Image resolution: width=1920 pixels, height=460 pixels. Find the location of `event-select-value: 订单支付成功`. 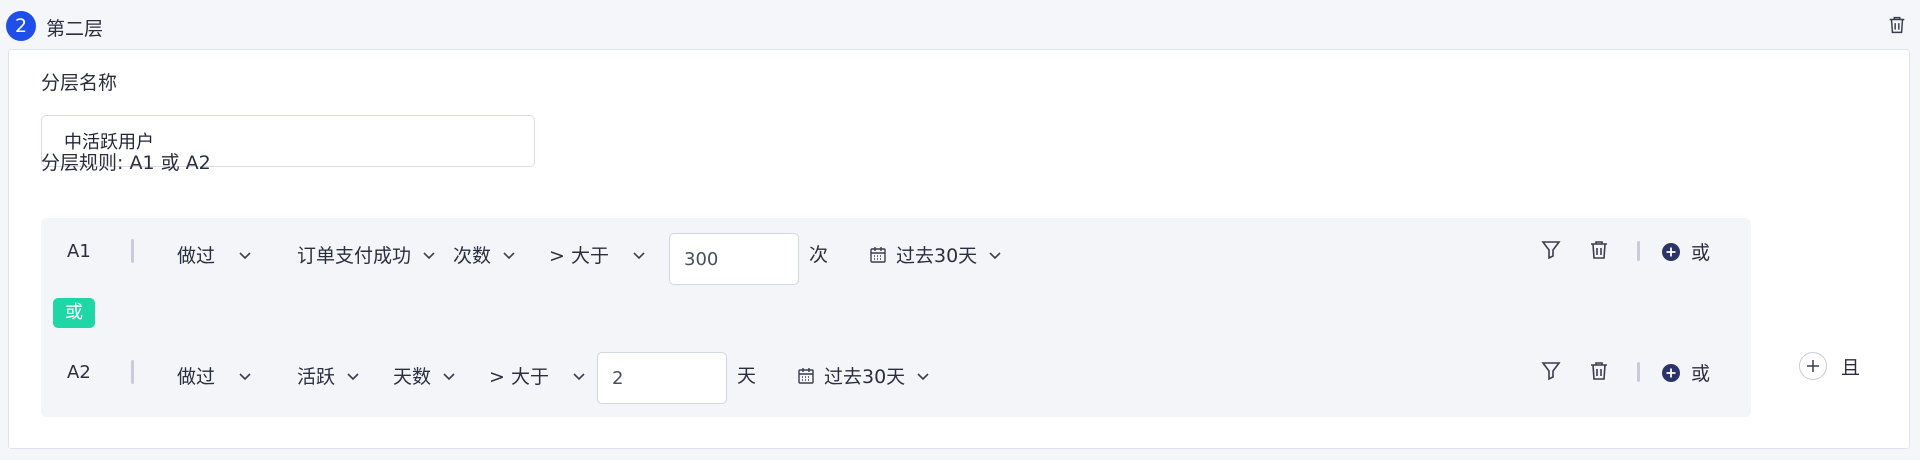

event-select-value: 订单支付成功 is located at coordinates (354, 256).